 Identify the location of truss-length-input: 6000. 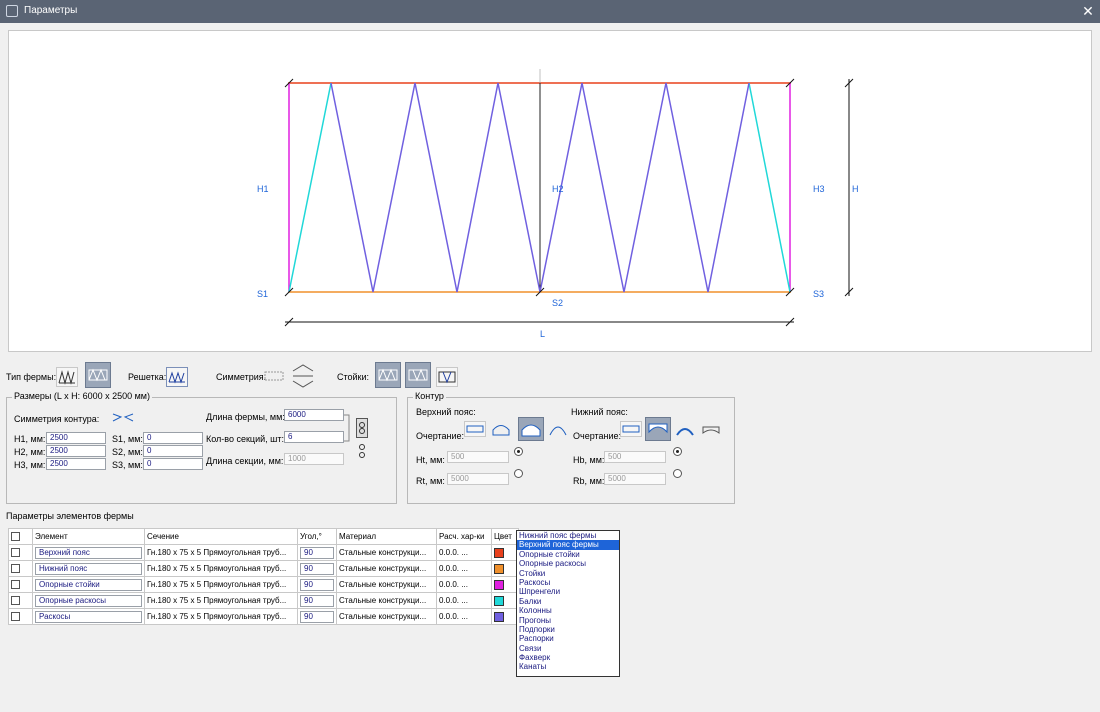
(314, 415).